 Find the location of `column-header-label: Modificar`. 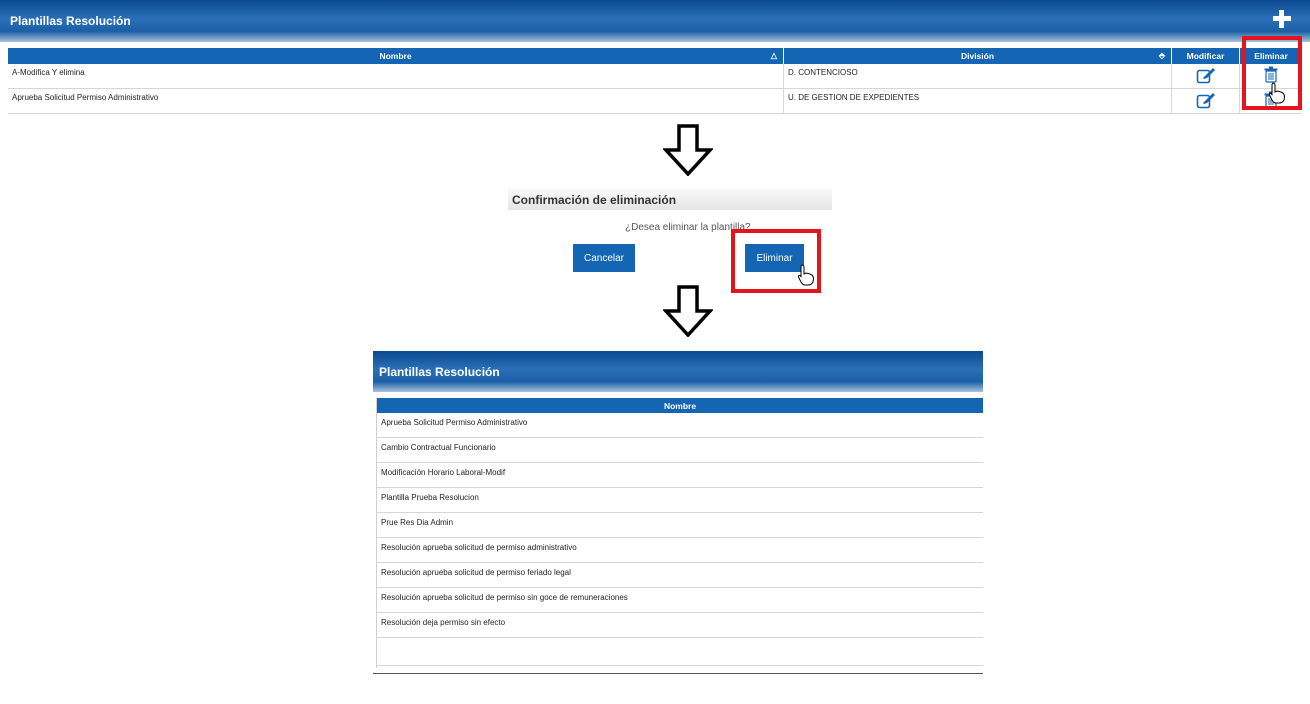

column-header-label: Modificar is located at coordinates (1205, 56).